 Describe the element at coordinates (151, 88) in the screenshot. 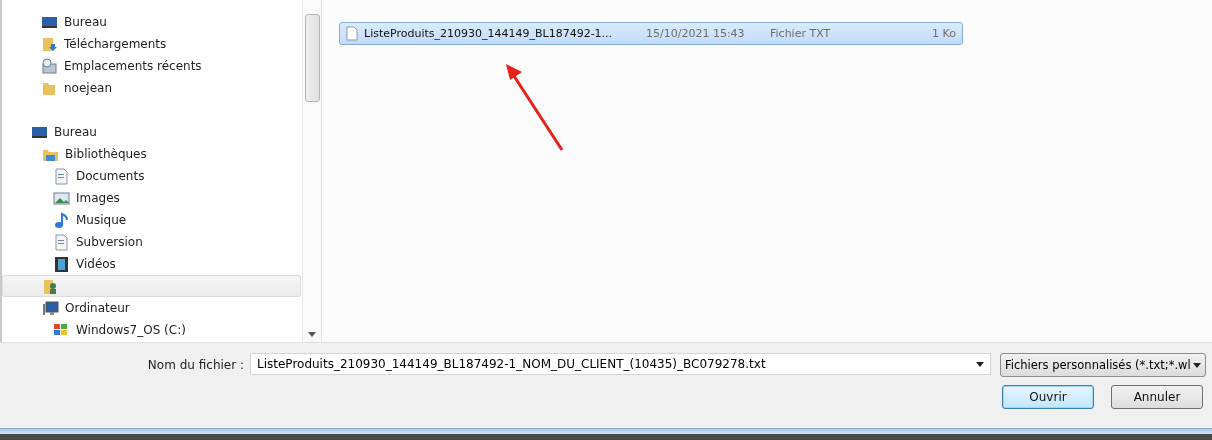

I see `nav-item: noejean` at that location.